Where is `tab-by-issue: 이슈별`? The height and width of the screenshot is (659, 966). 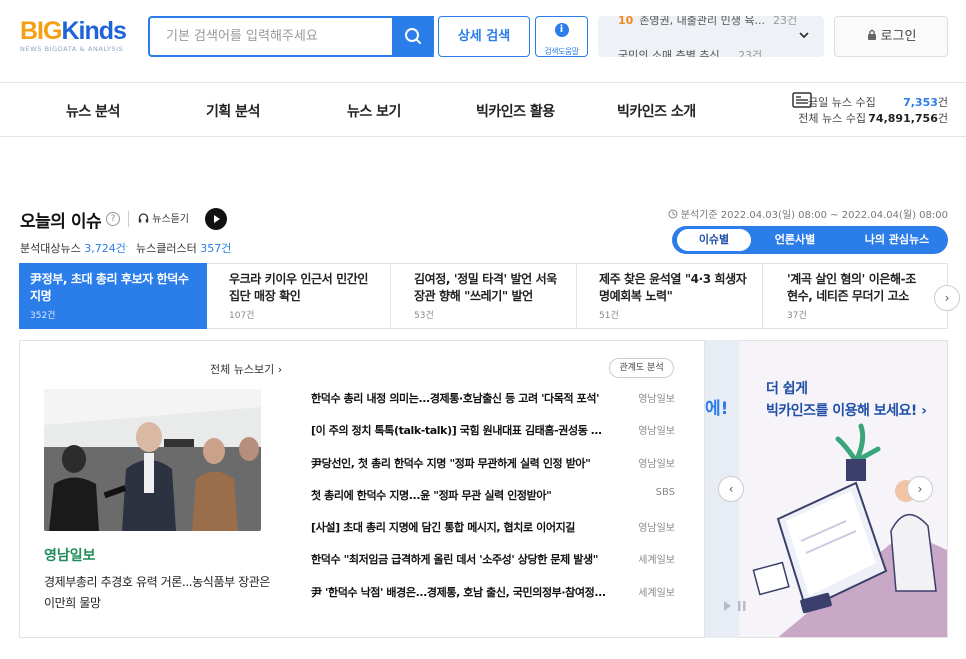 tab-by-issue: 이슈별 is located at coordinates (714, 240).